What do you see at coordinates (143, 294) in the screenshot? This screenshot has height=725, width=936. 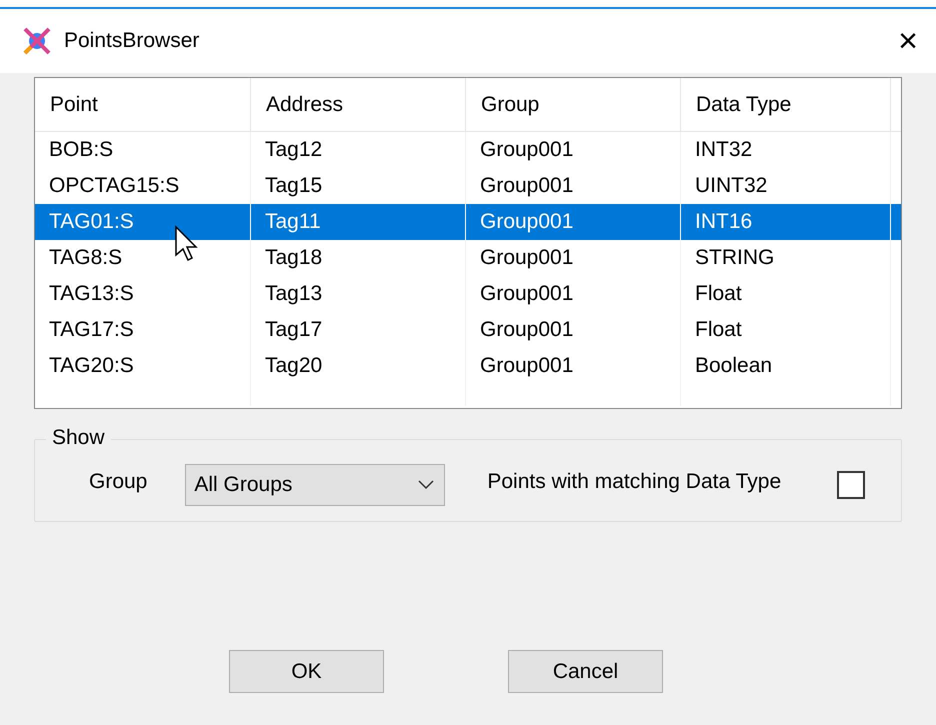 I see `table-cell: TAG13:S` at bounding box center [143, 294].